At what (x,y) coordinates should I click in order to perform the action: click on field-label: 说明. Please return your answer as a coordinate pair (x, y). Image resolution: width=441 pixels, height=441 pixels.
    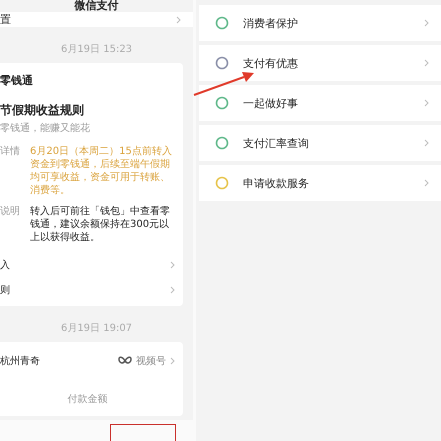
    Looking at the image, I should click on (10, 212).